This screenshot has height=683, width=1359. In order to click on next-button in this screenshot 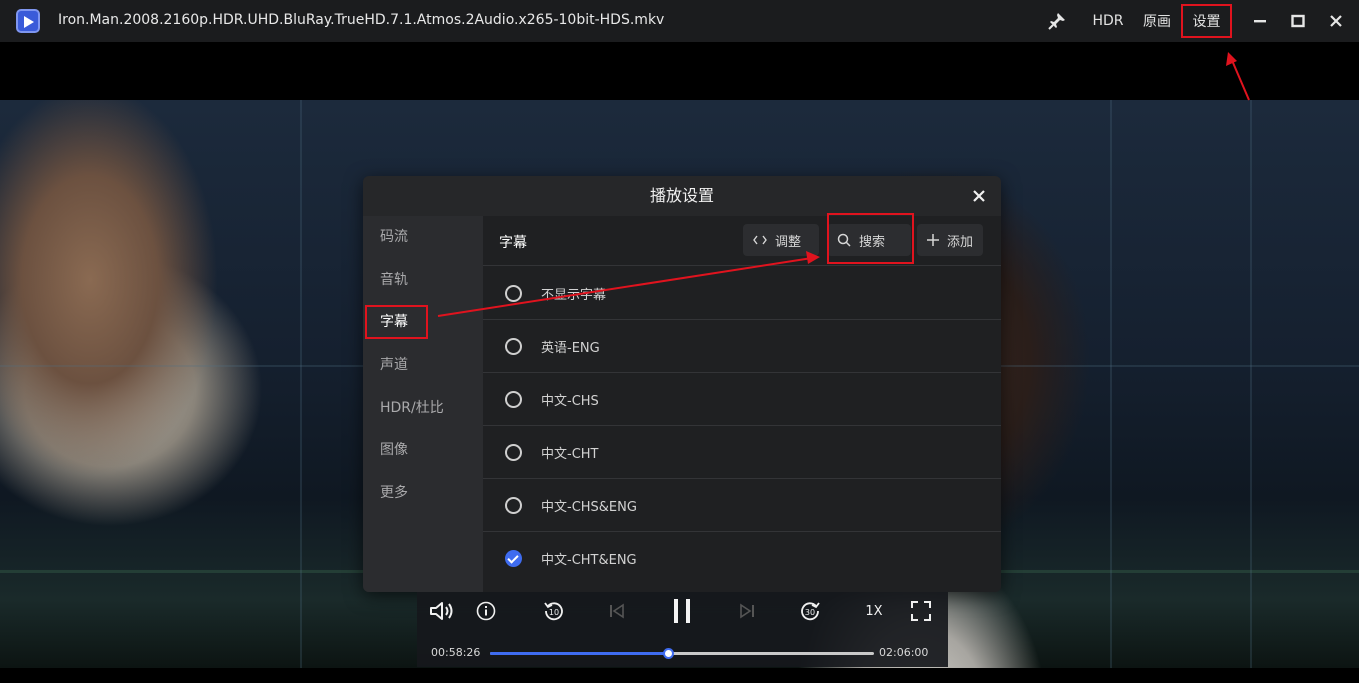, I will do `click(747, 611)`.